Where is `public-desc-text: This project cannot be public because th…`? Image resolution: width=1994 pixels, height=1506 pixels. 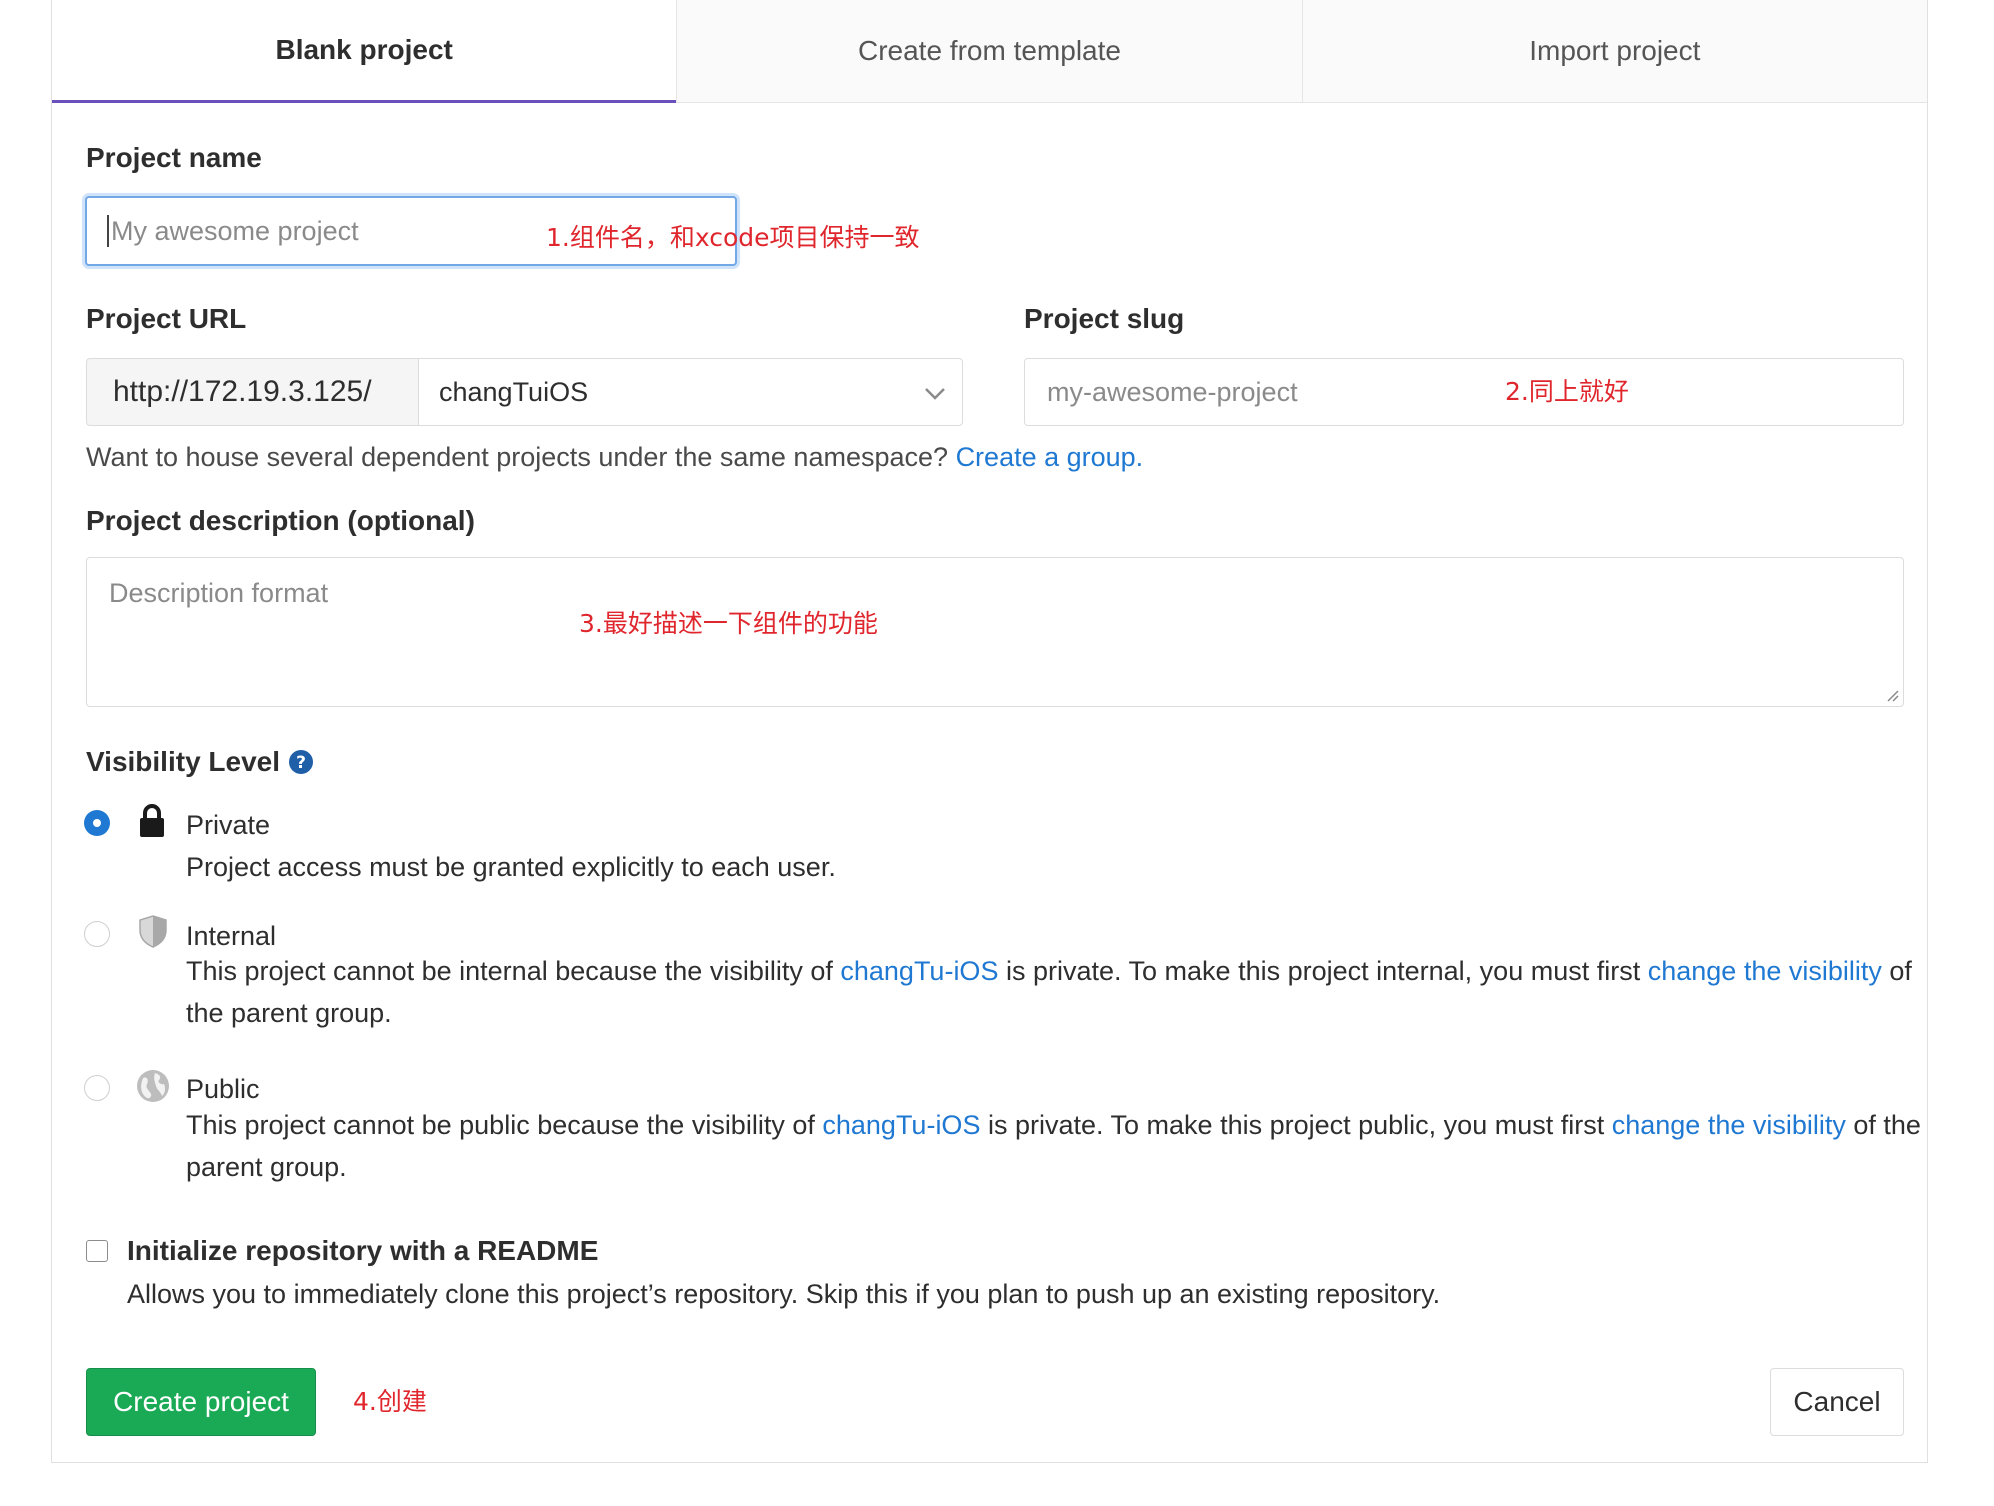 public-desc-text: This project cannot be public because th… is located at coordinates (500, 1125).